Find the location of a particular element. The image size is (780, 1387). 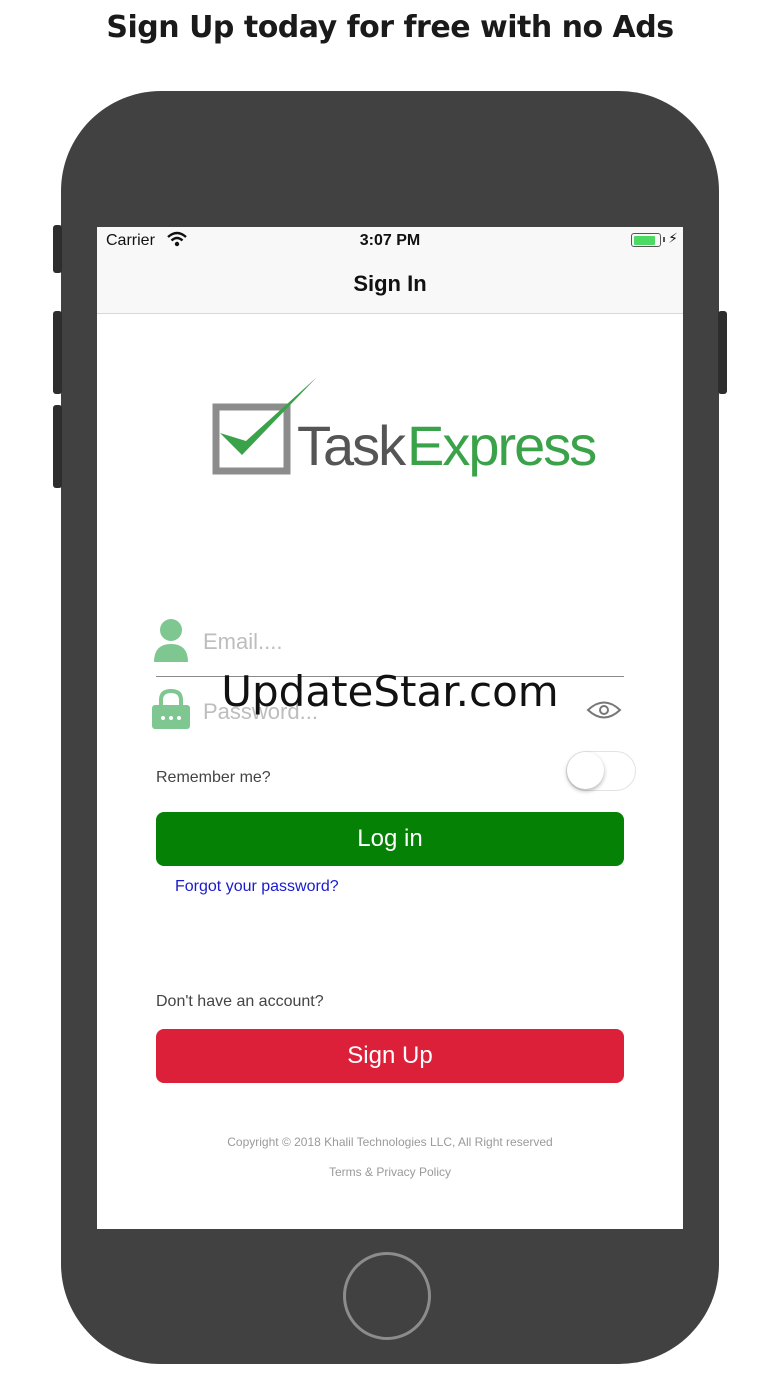

task-express-logo: Task Express is located at coordinates (404, 430).